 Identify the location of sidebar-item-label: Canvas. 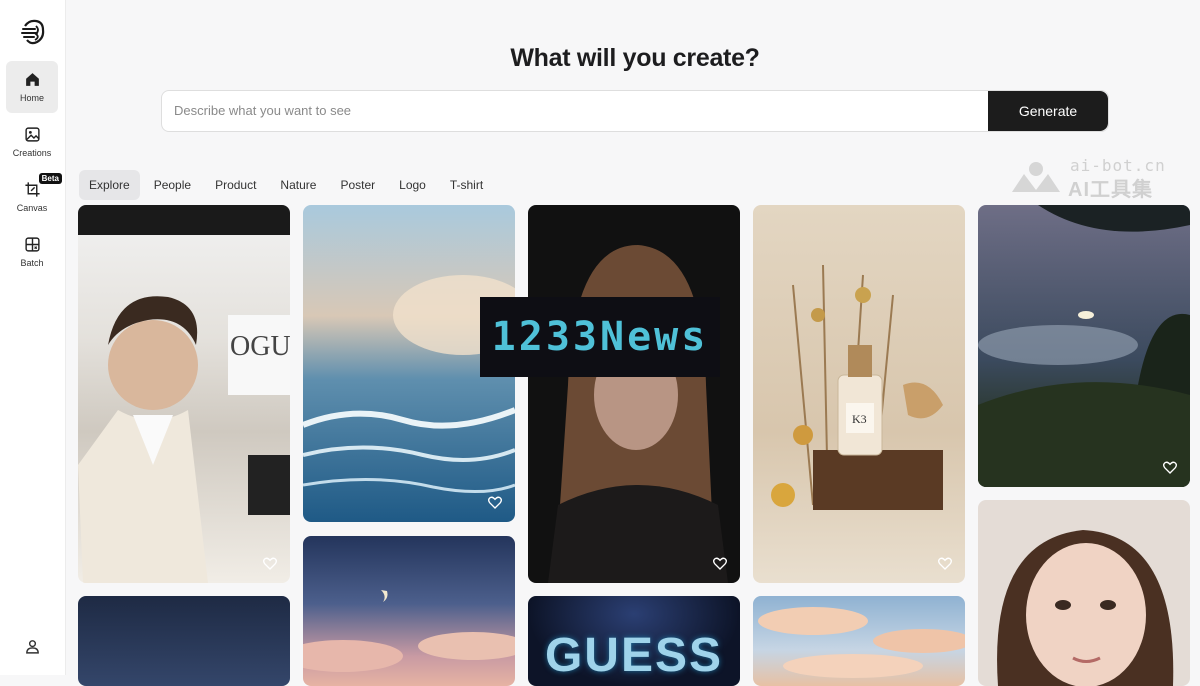
(32, 208).